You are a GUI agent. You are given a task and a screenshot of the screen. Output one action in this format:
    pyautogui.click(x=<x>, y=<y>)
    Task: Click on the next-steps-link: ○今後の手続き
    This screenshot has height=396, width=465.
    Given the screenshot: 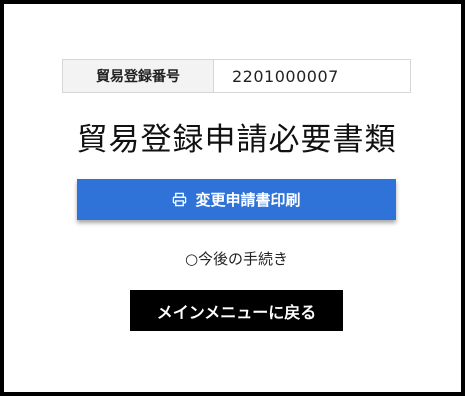 What is the action you would take?
    pyautogui.click(x=234, y=258)
    